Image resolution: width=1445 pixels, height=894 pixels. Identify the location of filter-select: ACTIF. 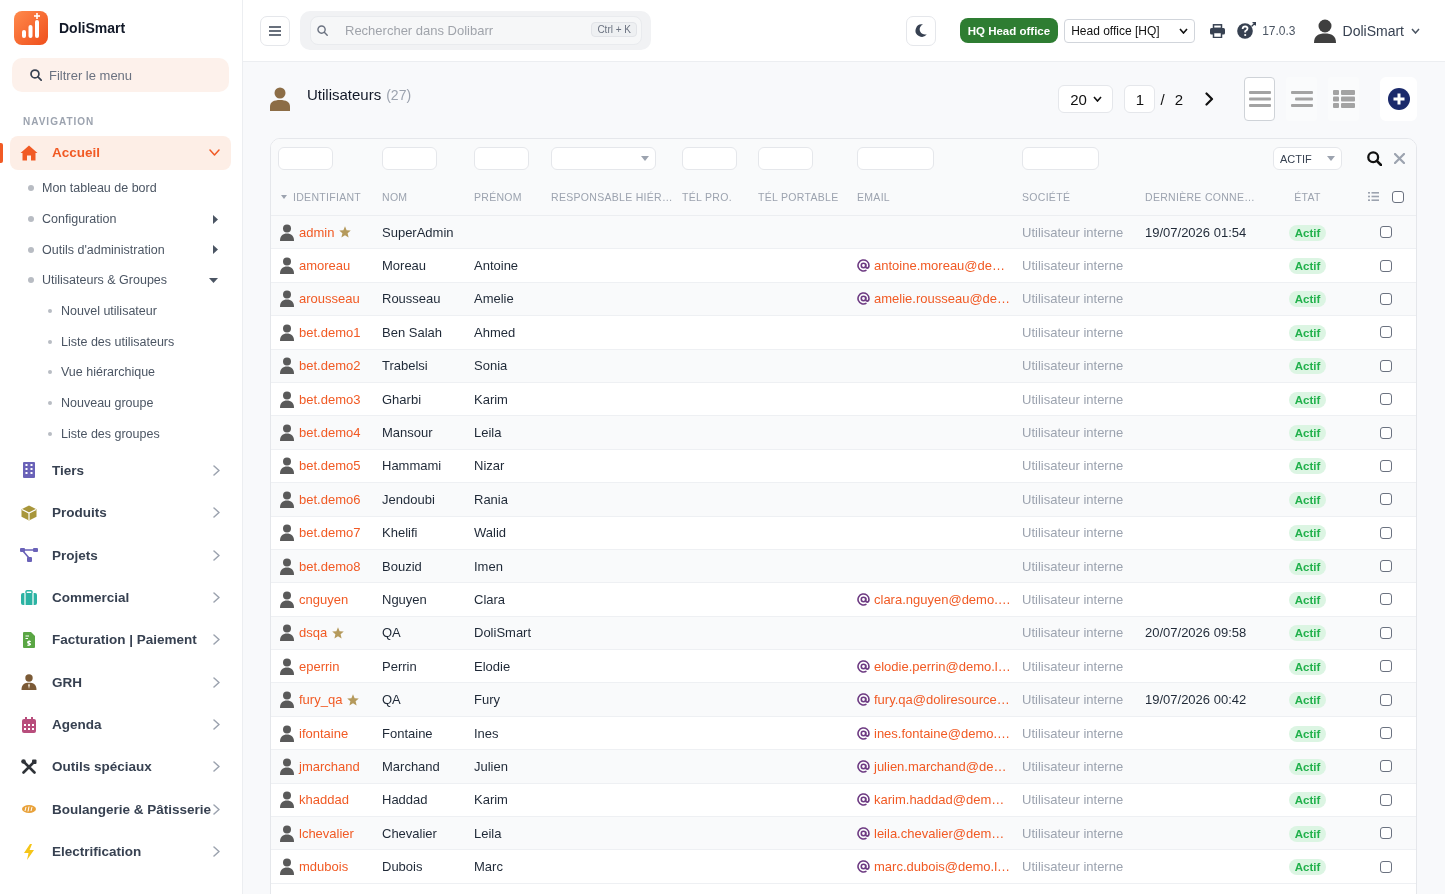
(1307, 158).